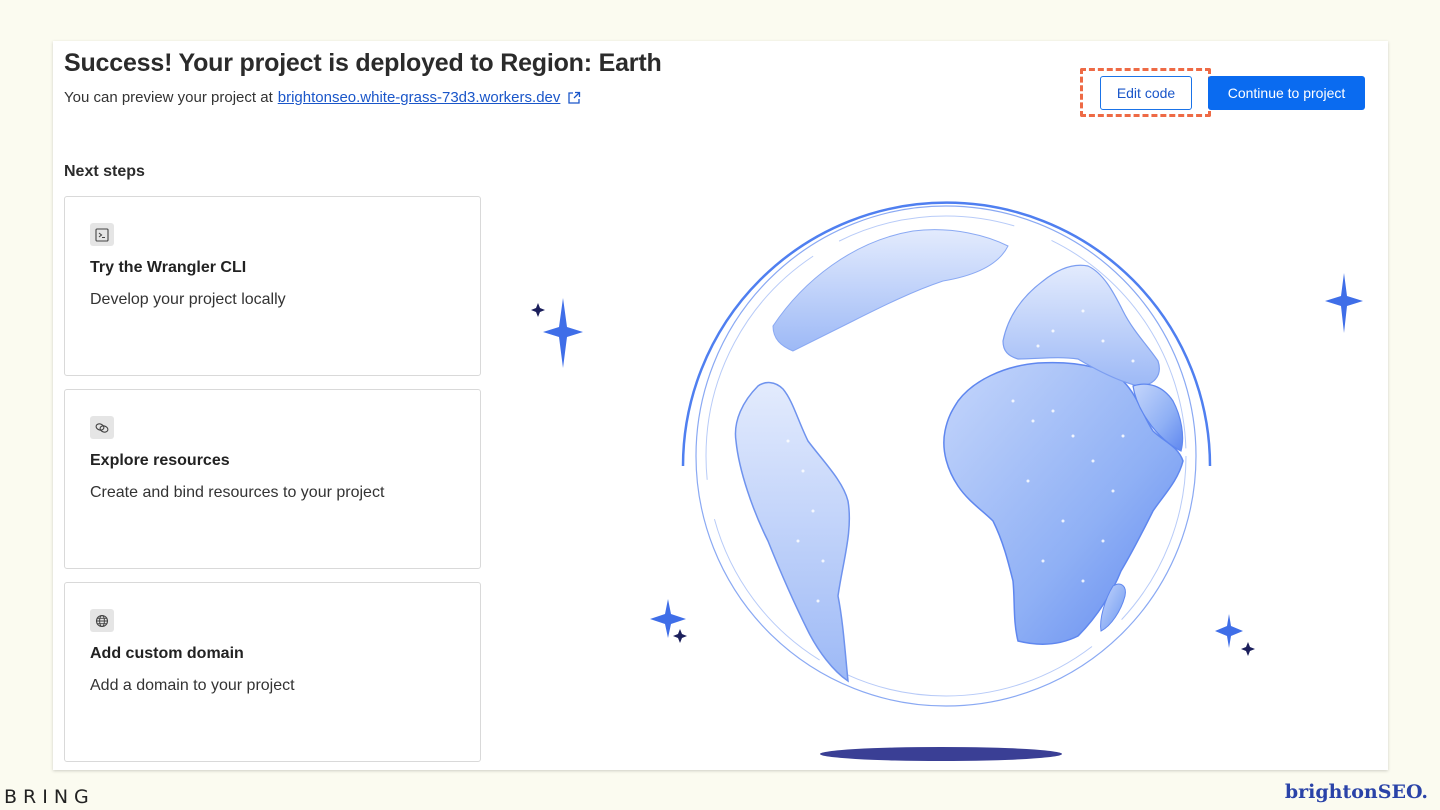  I want to click on globe-shadow, so click(941, 754).